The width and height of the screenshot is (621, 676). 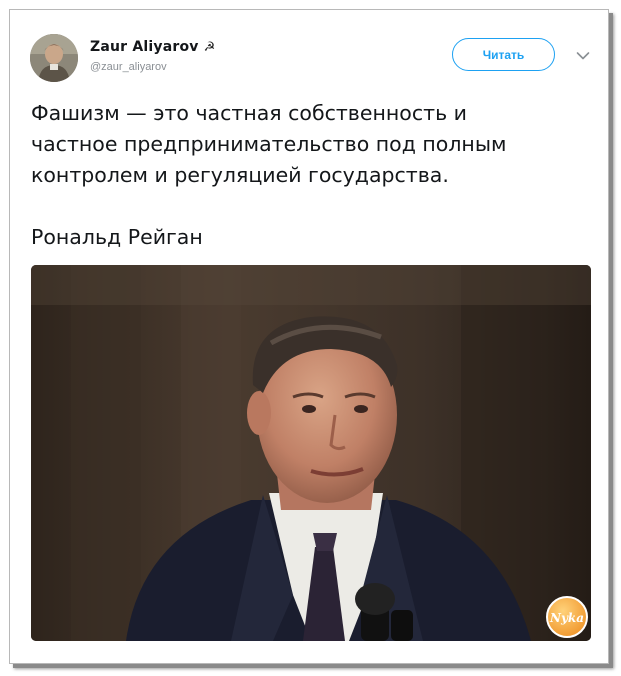 I want to click on follow-button: Читать, so click(x=503, y=54).